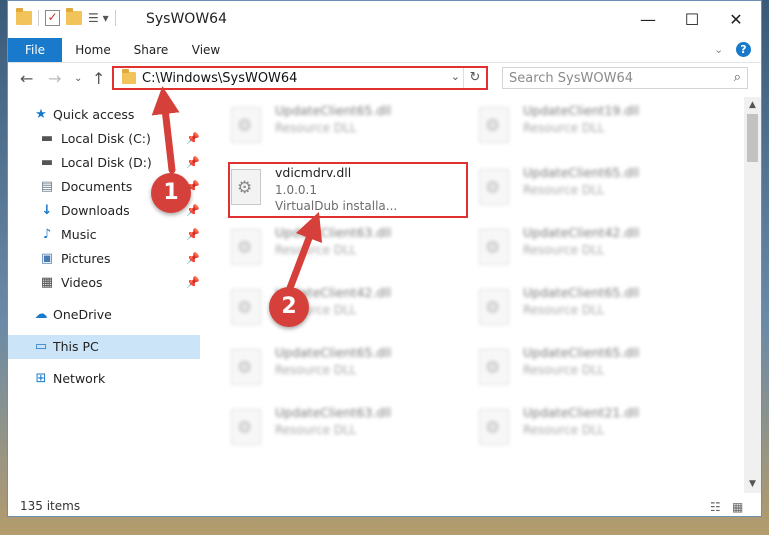 Image resolution: width=769 pixels, height=535 pixels. What do you see at coordinates (50, 506) in the screenshot?
I see `item-count: 135 items` at bounding box center [50, 506].